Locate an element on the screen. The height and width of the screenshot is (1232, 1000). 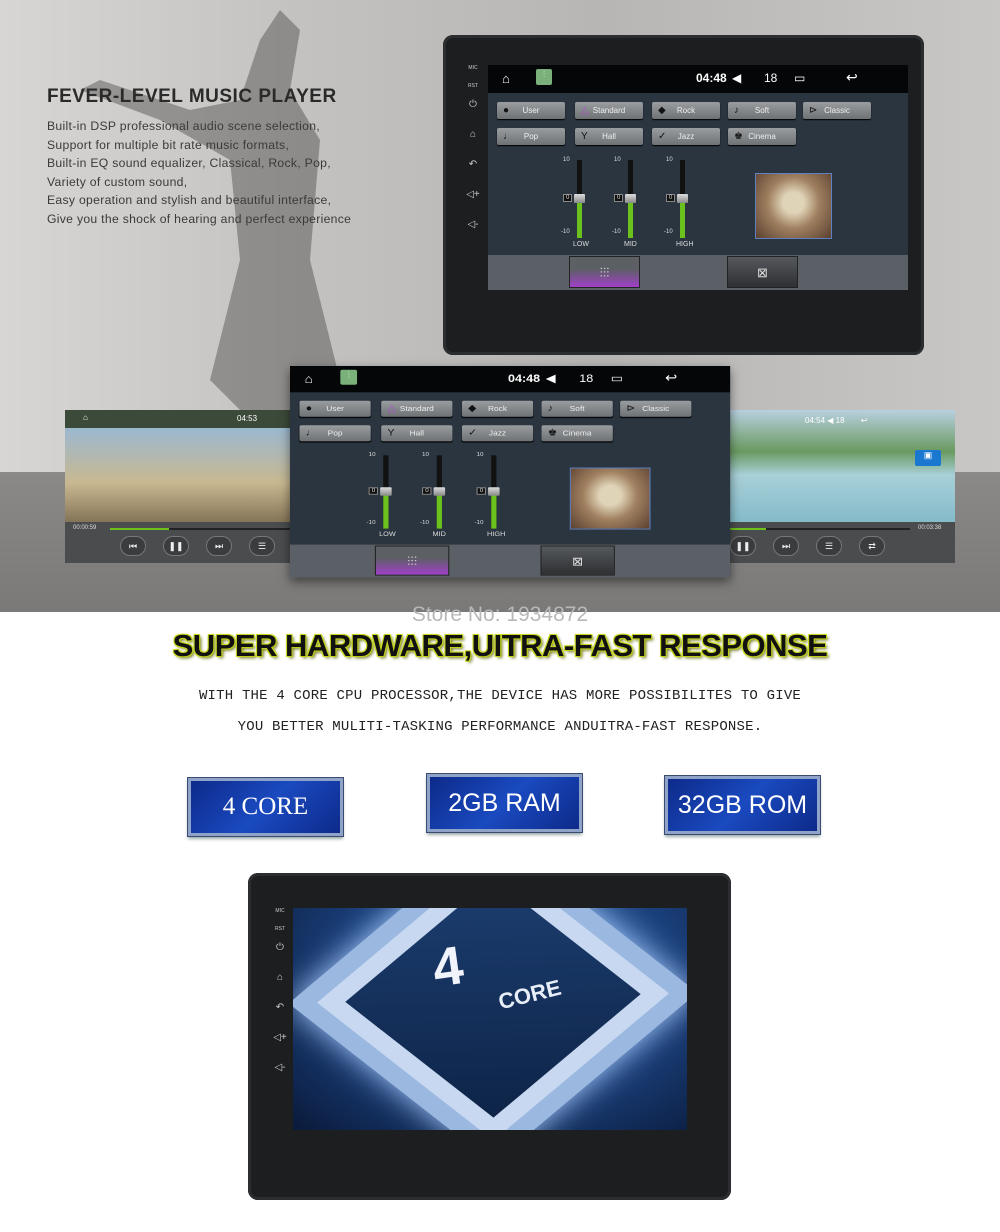
preset-label: User is located at coordinates (335, 408).